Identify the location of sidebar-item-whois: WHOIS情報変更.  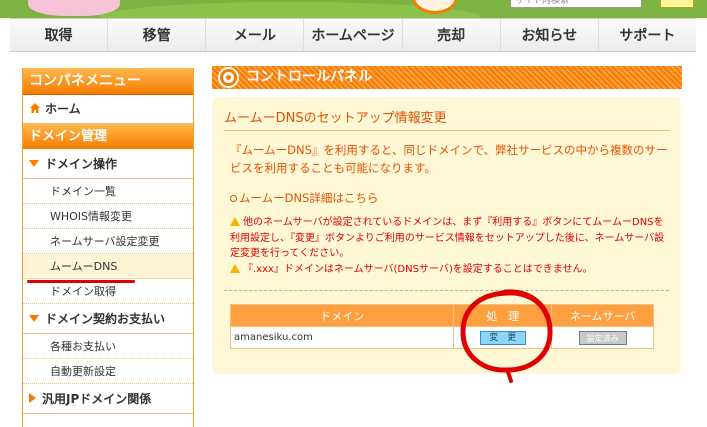
(108, 216).